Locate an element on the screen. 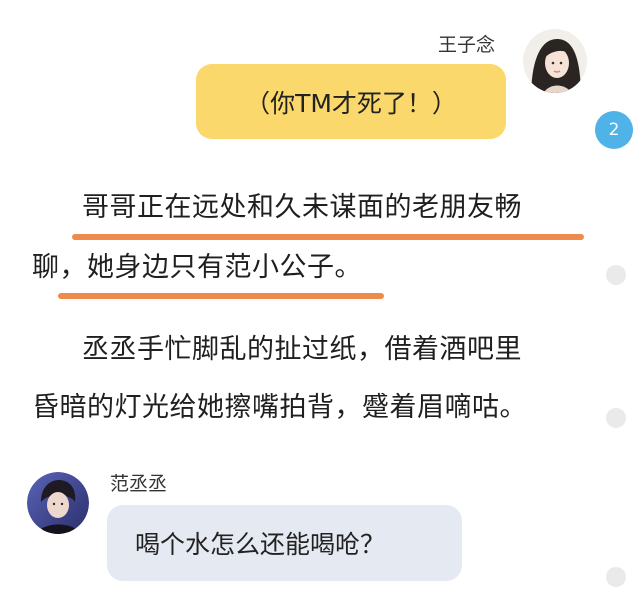 The height and width of the screenshot is (613, 640). narration-p2-line2: 昏暗的灯光给她擦嘴拍背，蹙着眉嘀咕。 is located at coordinates (279, 407).